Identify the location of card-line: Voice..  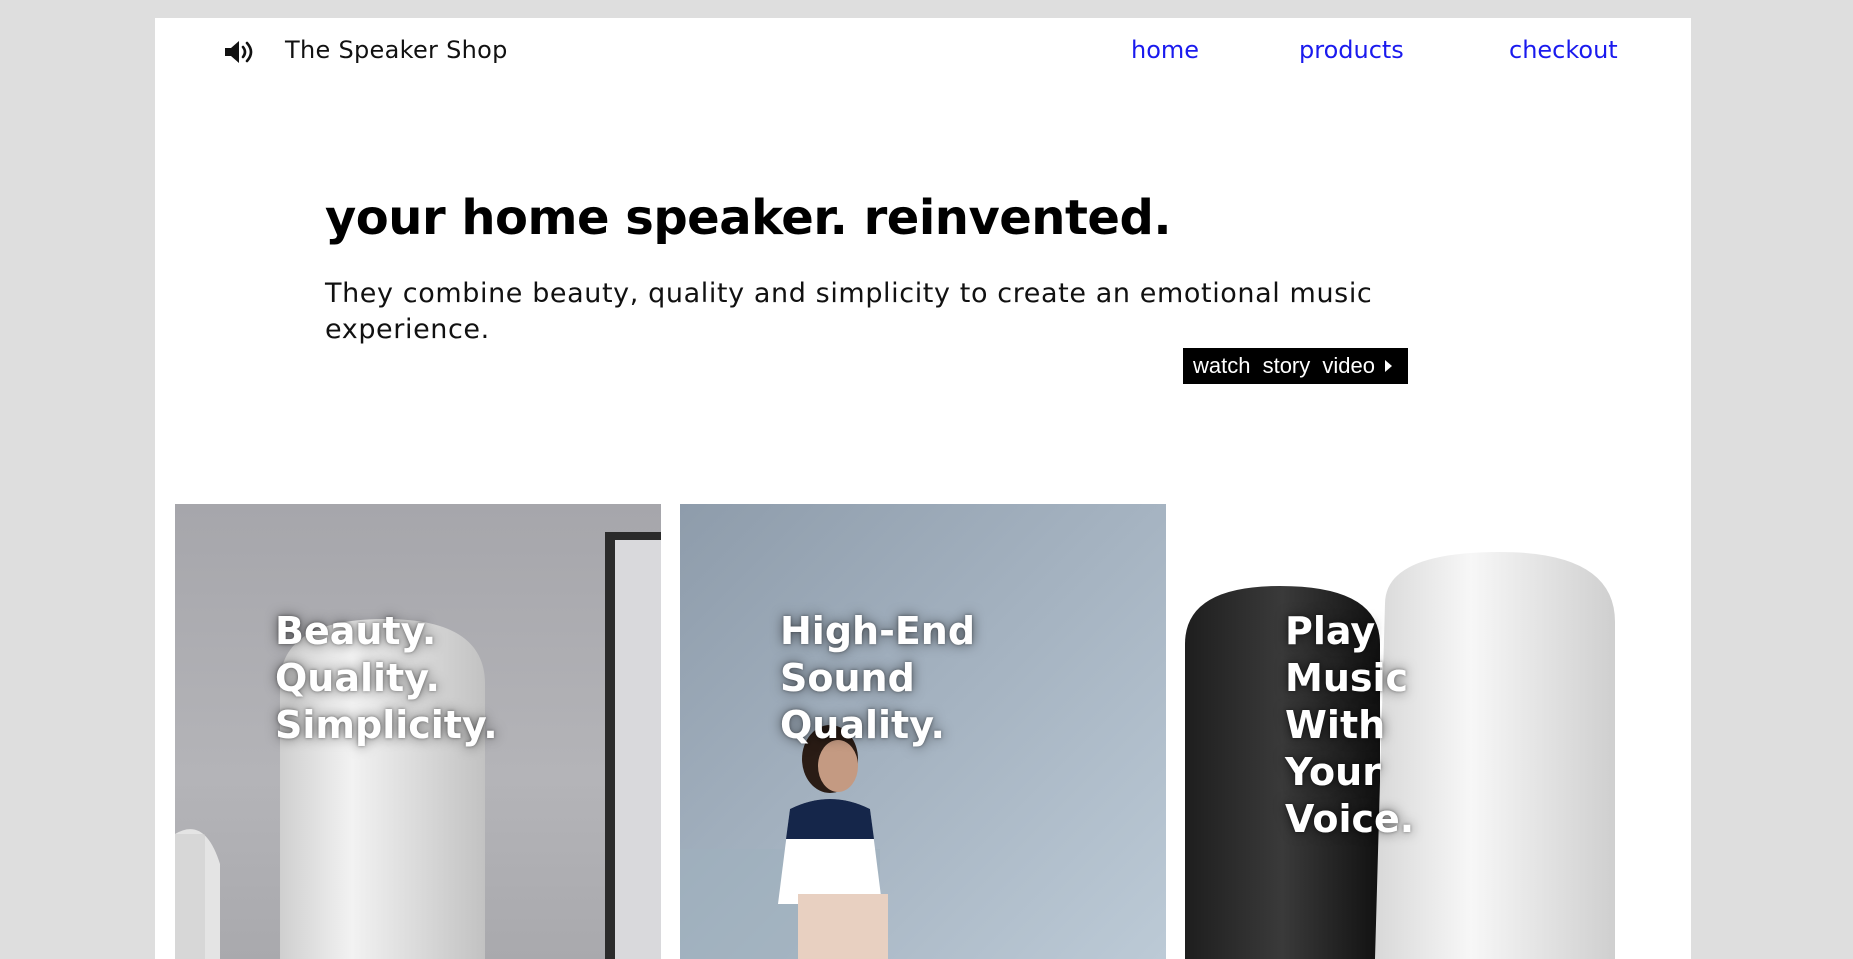
(1350, 819).